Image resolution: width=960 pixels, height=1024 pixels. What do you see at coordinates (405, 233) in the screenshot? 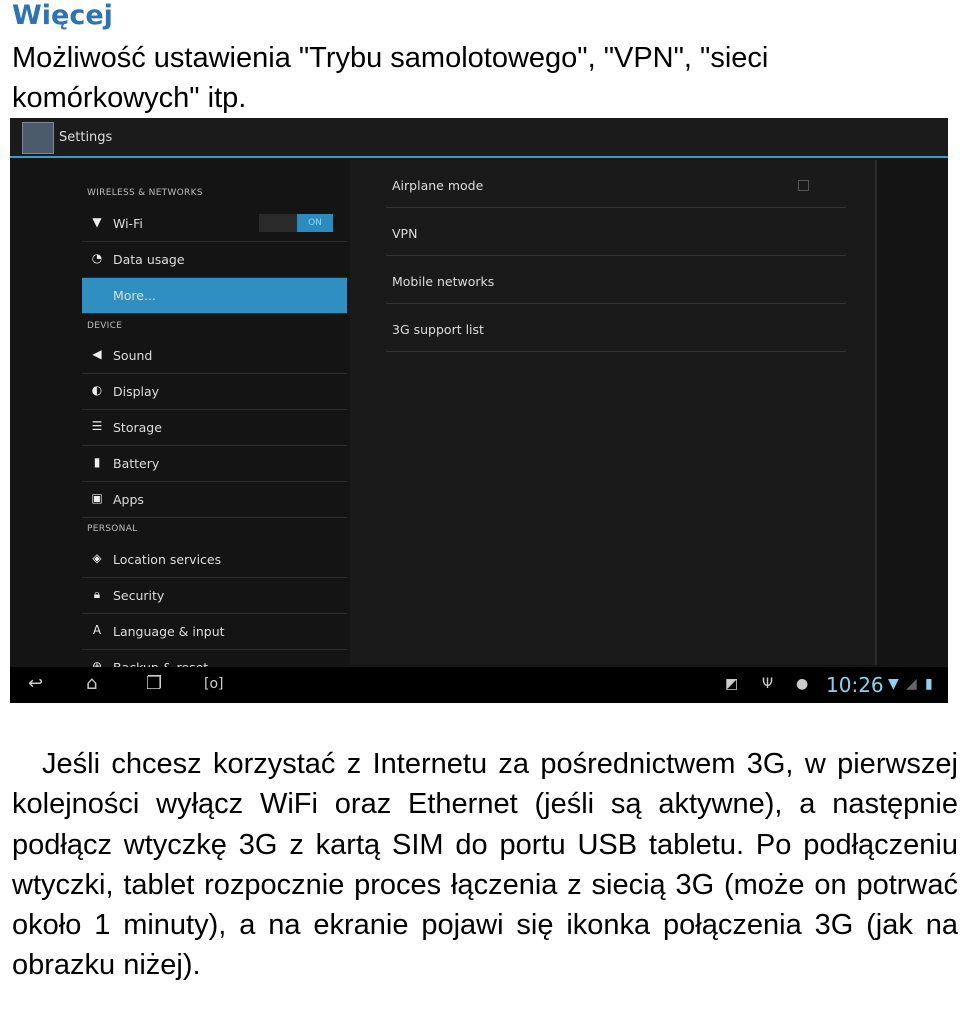
I see `item-label: VPN` at bounding box center [405, 233].